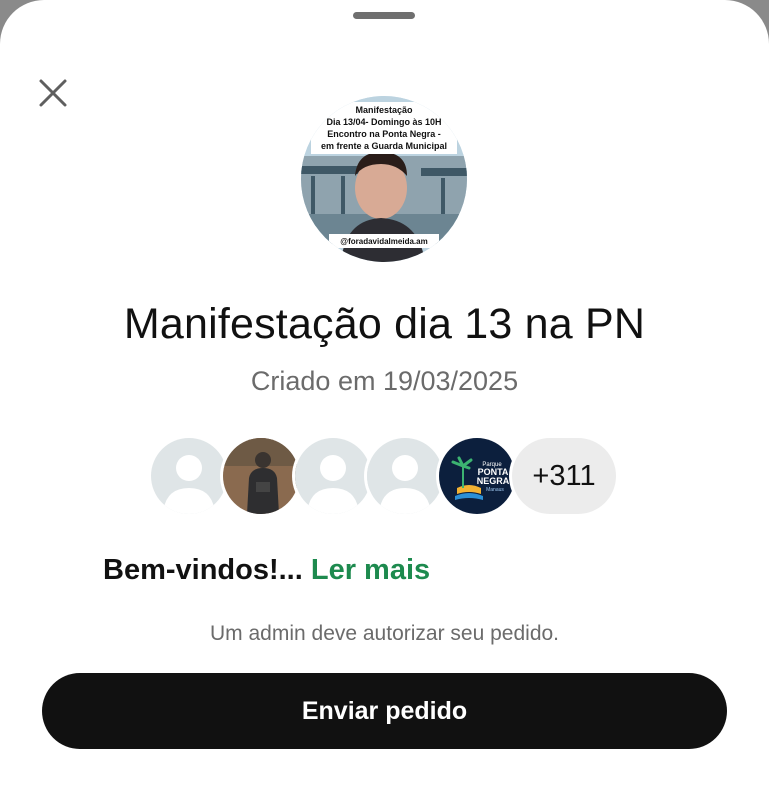  What do you see at coordinates (384, 711) in the screenshot?
I see `send-request-button: Enviar pedido` at bounding box center [384, 711].